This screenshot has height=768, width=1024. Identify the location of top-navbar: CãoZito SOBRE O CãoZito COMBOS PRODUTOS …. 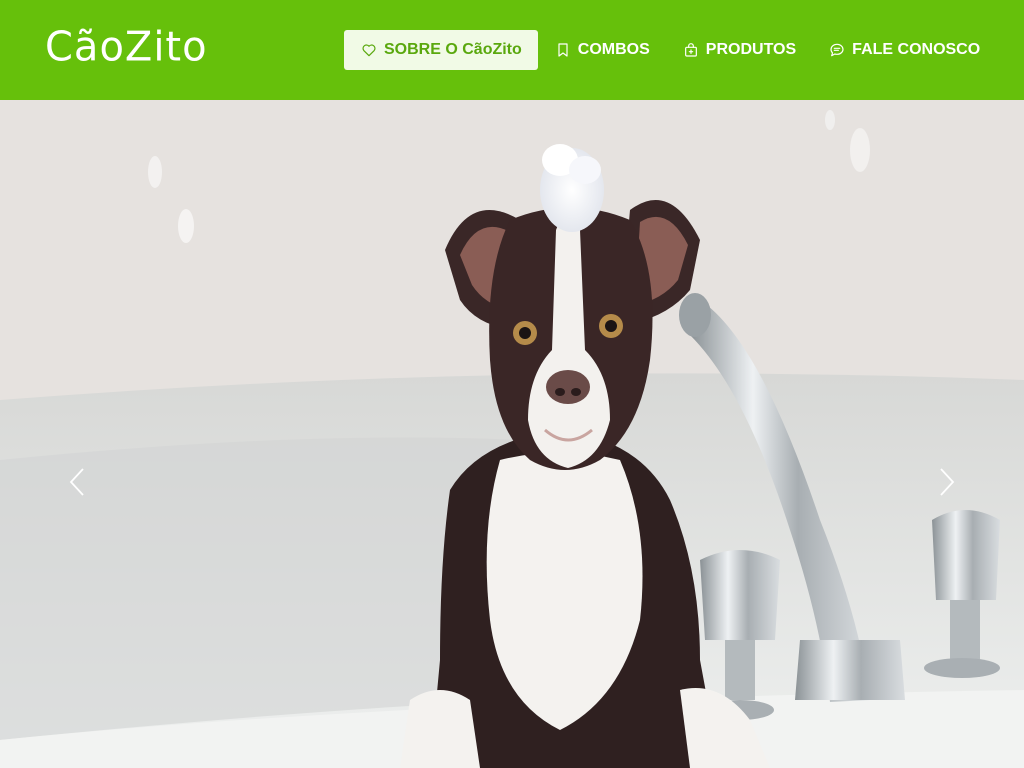
(512, 50).